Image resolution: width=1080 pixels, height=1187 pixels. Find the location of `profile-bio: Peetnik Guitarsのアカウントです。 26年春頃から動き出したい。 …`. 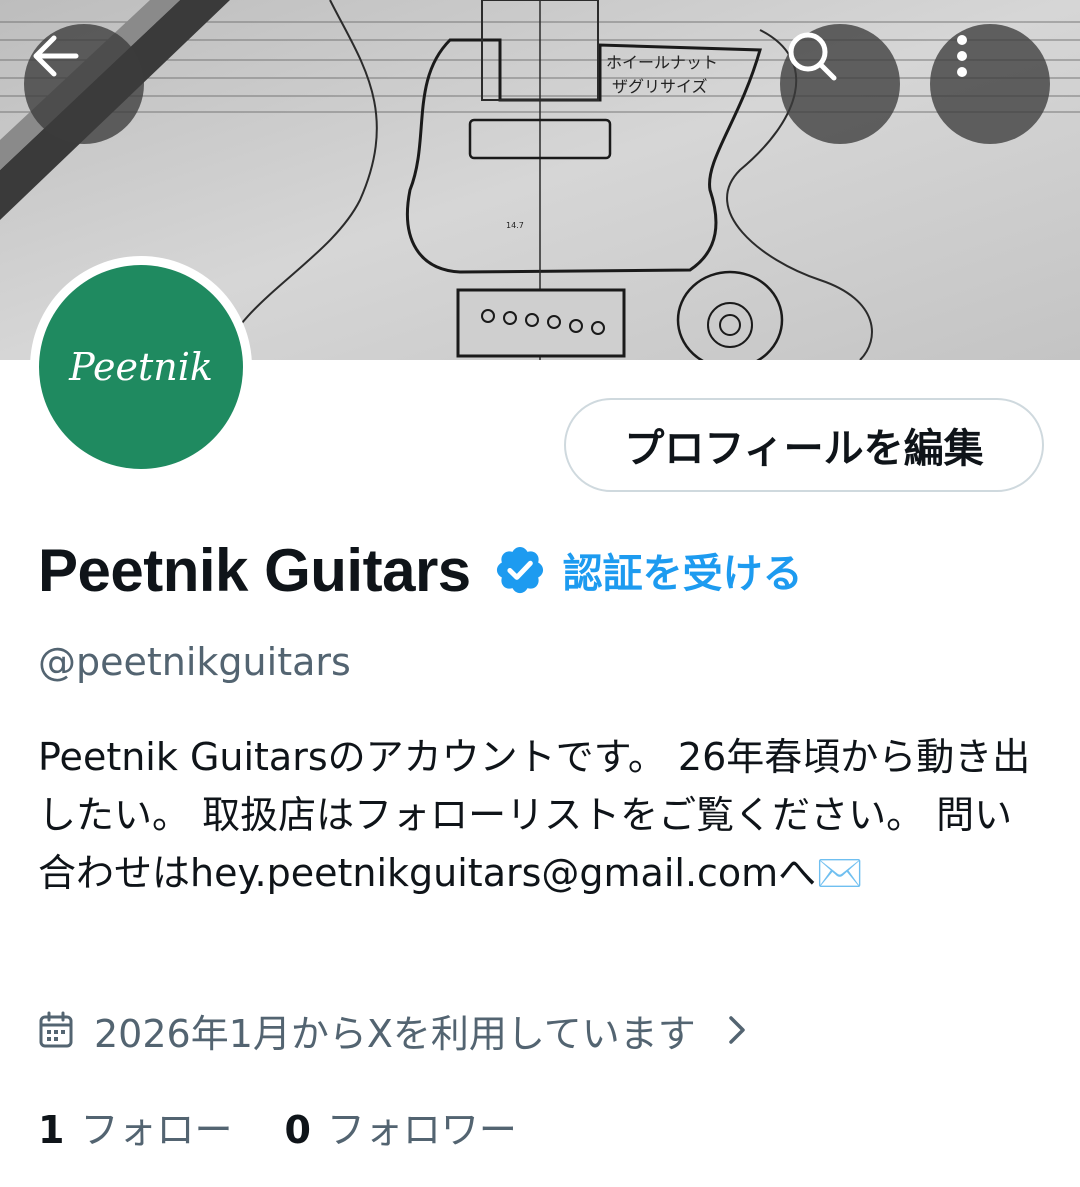

profile-bio: Peetnik Guitarsのアカウントです。 26年春頃から動き出したい。 … is located at coordinates (534, 815).